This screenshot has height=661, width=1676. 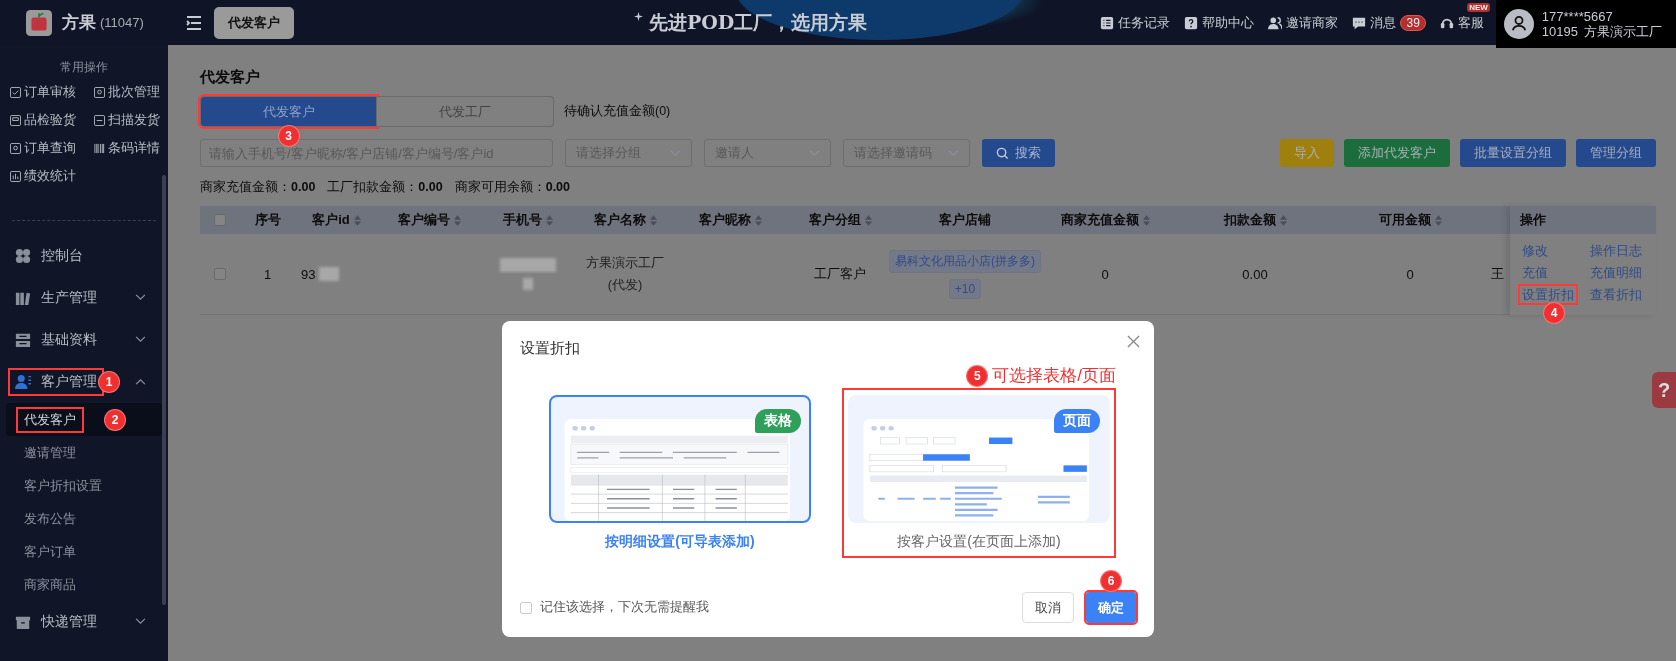 What do you see at coordinates (50, 419) in the screenshot?
I see `submenu-item: 代发客户` at bounding box center [50, 419].